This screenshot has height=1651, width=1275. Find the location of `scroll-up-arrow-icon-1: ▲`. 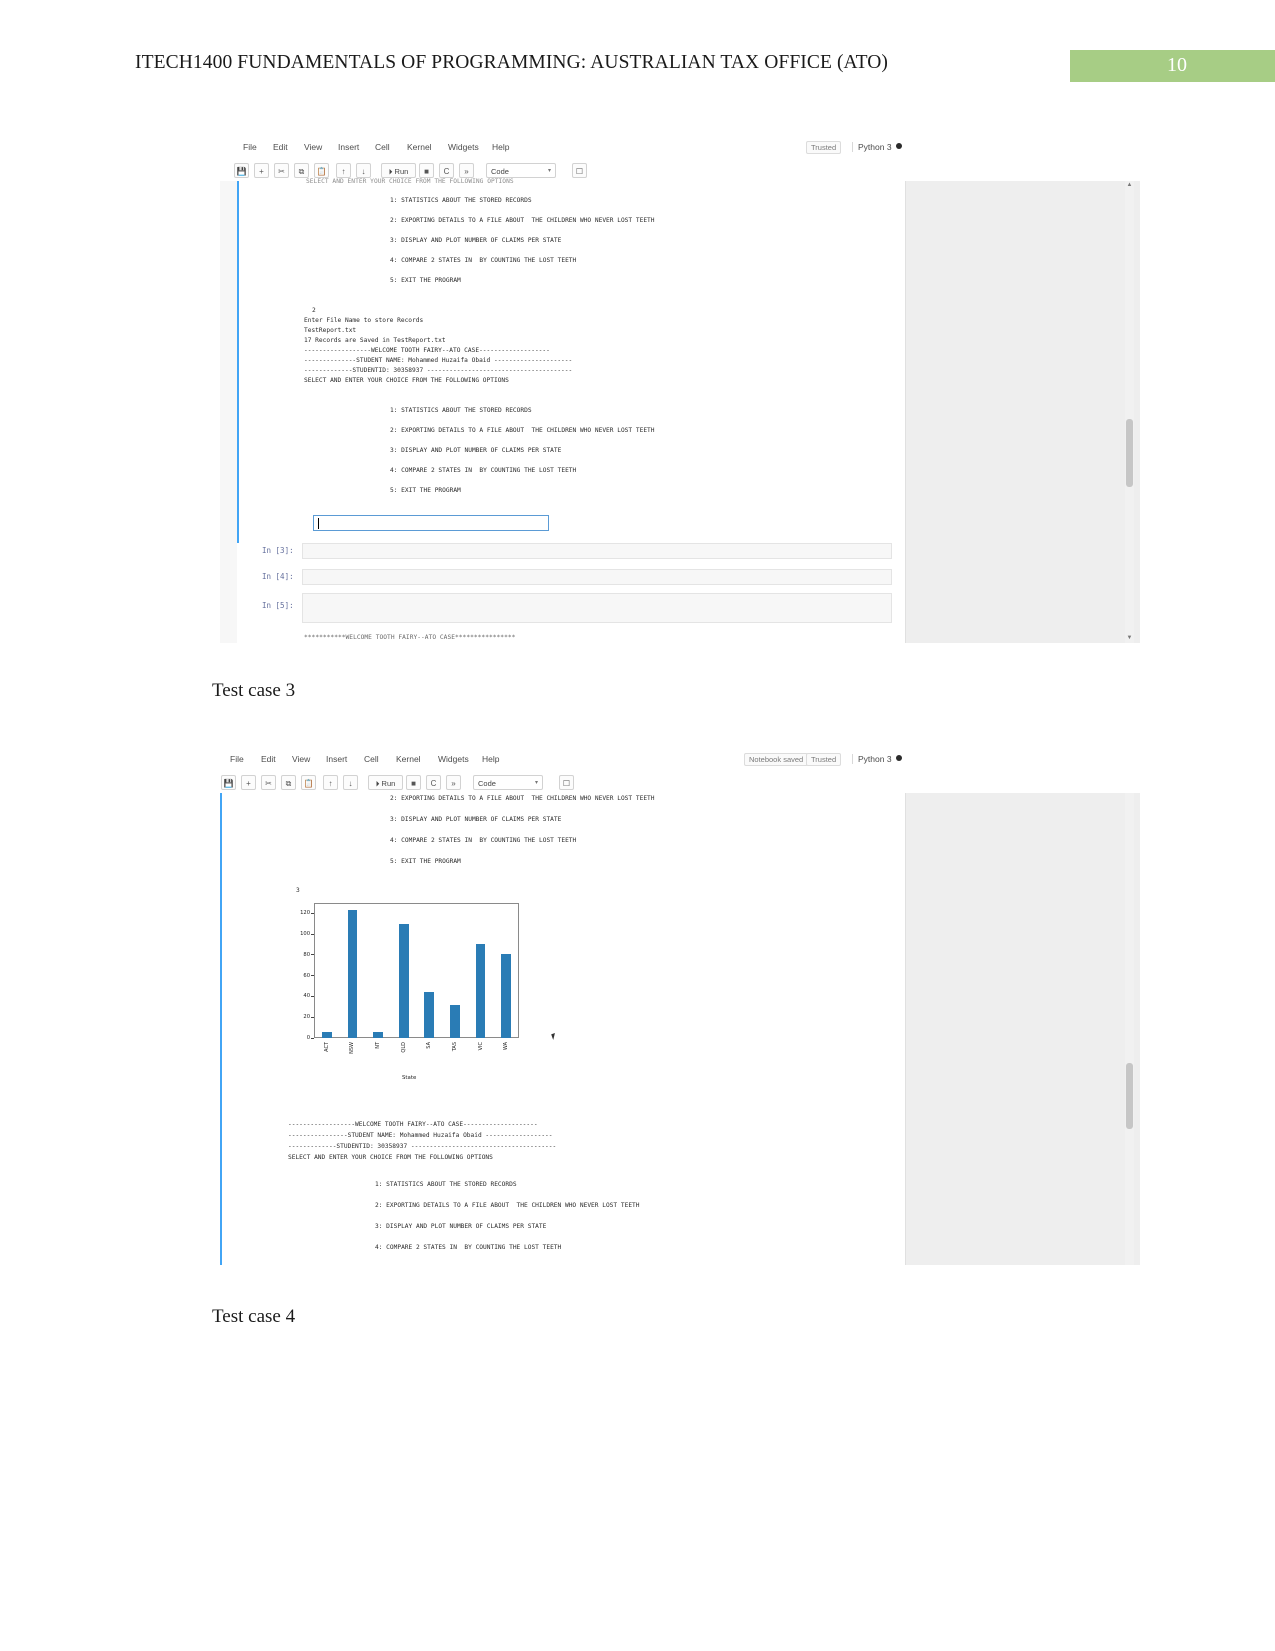

scroll-up-arrow-icon-1: ▲ is located at coordinates (1129, 185).